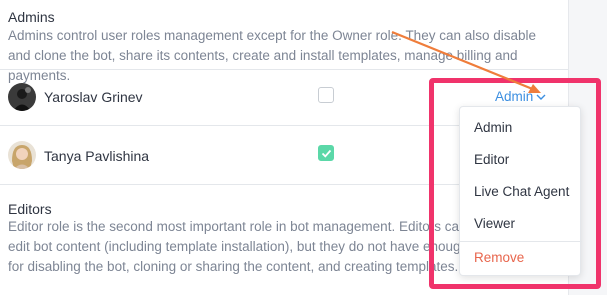 This screenshot has width=607, height=295. Describe the element at coordinates (499, 257) in the screenshot. I see `menu-item-remove: Remove` at that location.